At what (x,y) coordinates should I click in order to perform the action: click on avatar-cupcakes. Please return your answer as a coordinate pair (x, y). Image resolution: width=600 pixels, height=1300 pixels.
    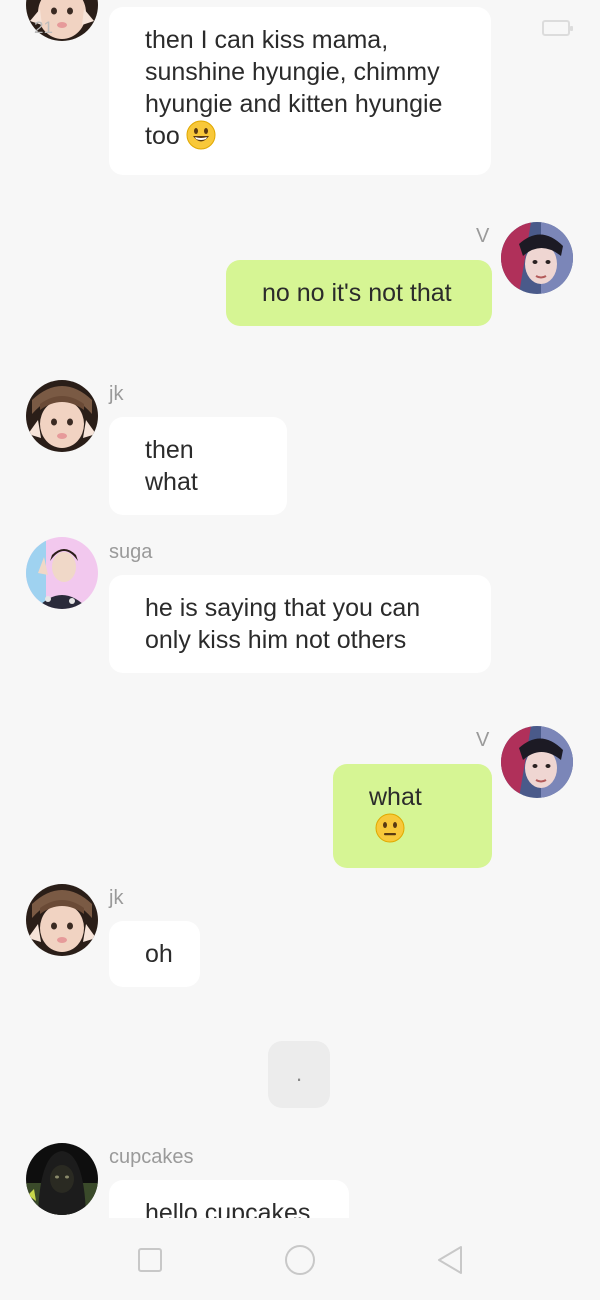
    Looking at the image, I should click on (62, 1179).